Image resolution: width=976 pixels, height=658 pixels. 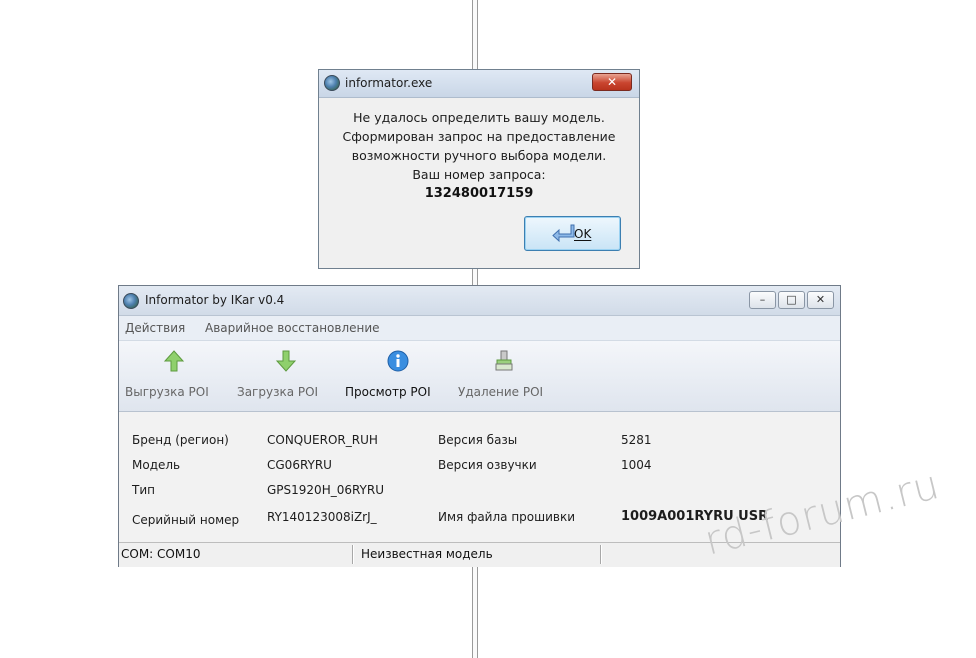 I want to click on toolbar-upload-poi-label: Выгрузка POI, so click(x=167, y=392).